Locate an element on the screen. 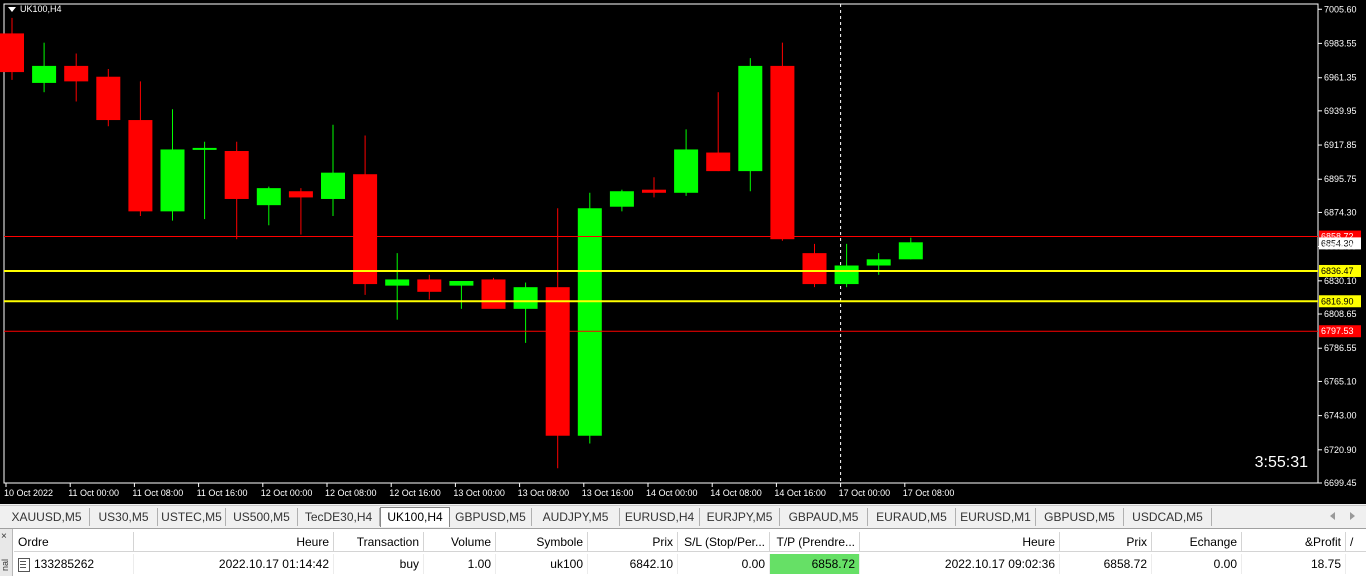  tab-euraud-m5: EURAUD,M5 is located at coordinates (912, 517).